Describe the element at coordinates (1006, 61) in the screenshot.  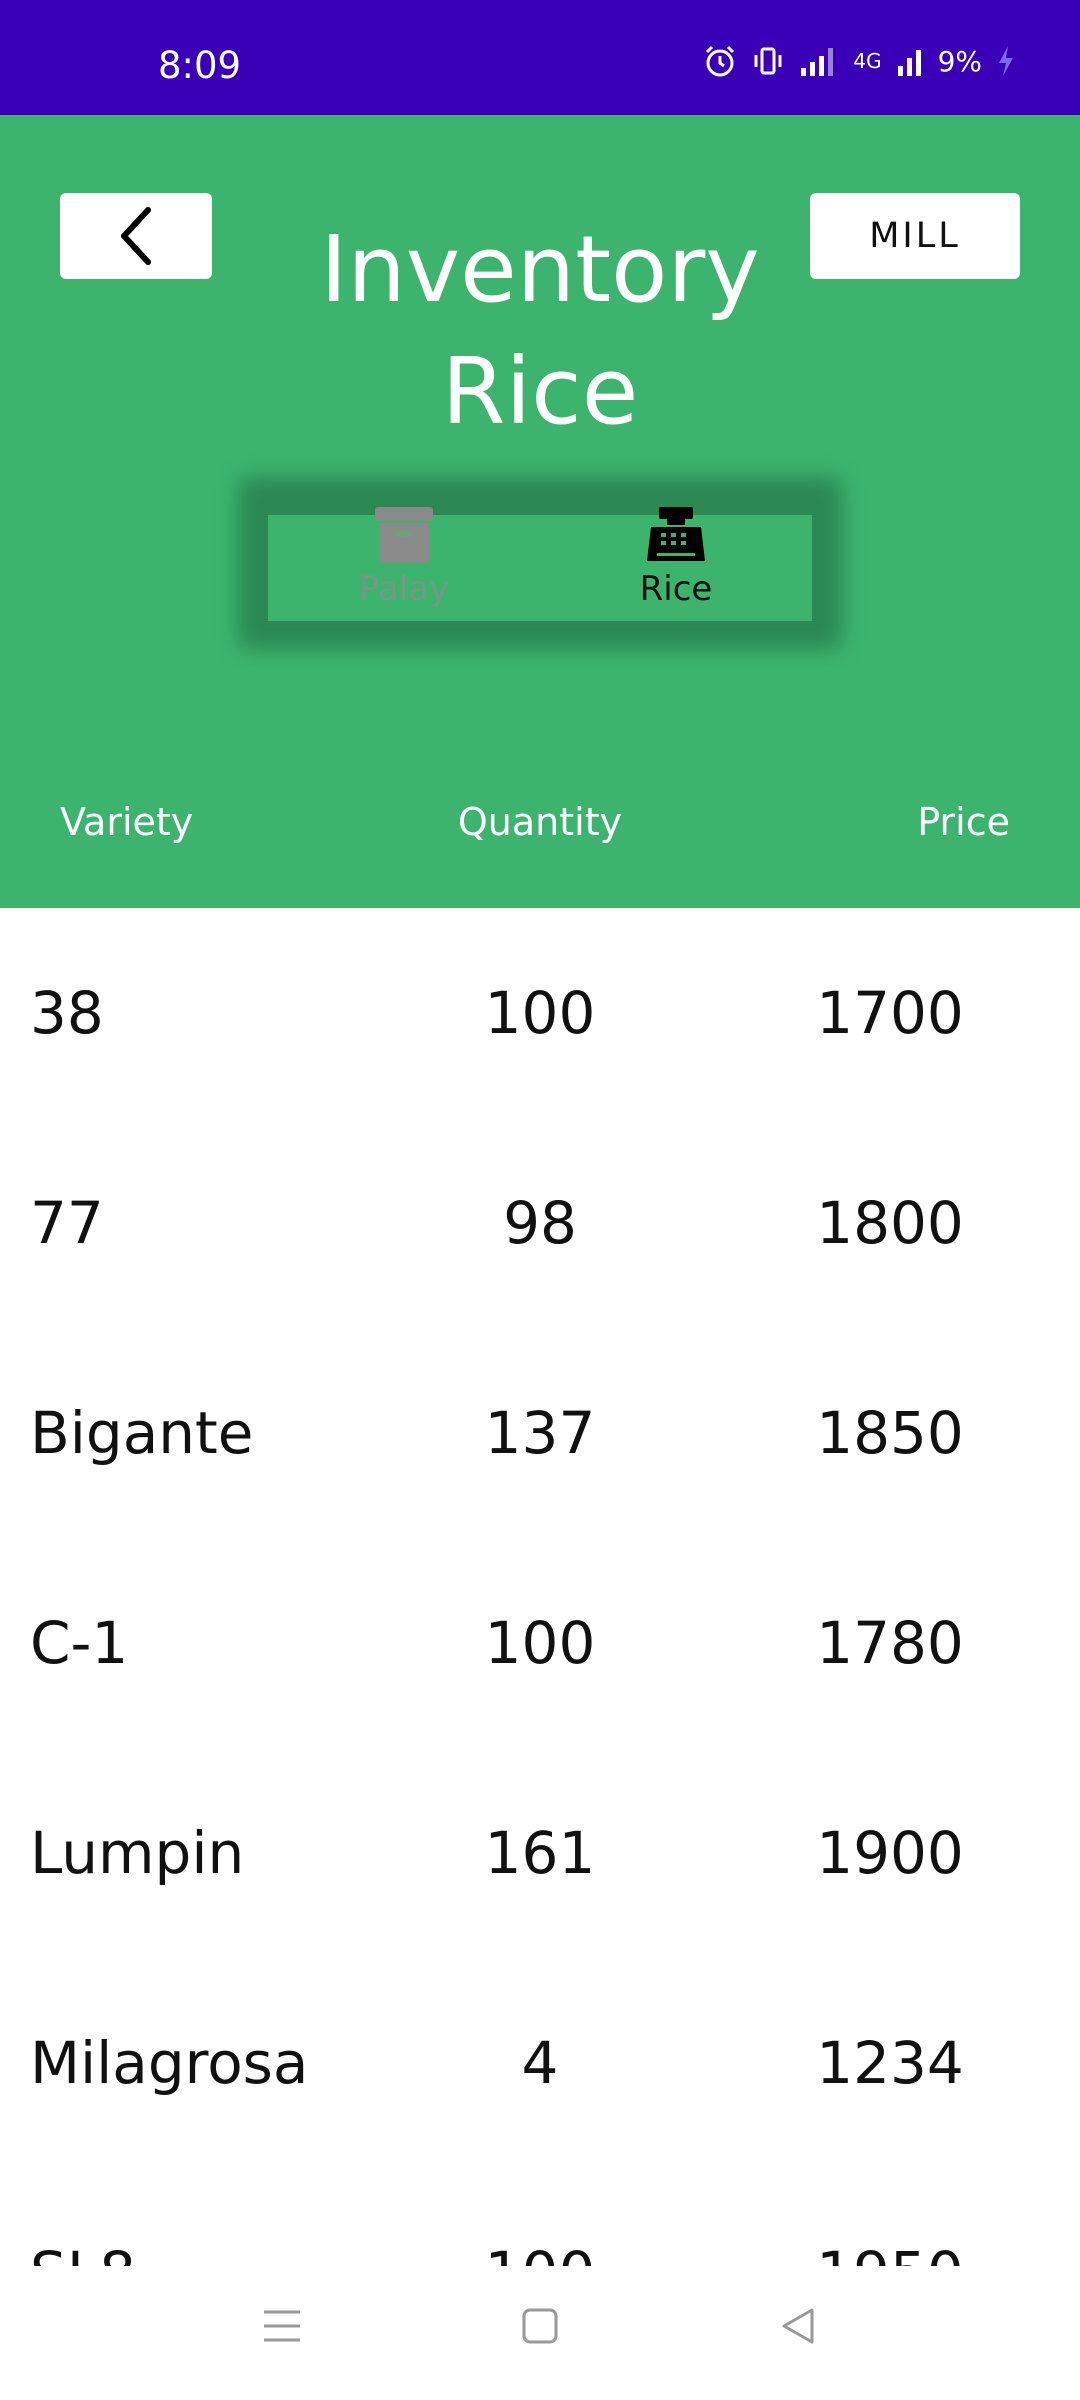
I see `charging-icon` at that location.